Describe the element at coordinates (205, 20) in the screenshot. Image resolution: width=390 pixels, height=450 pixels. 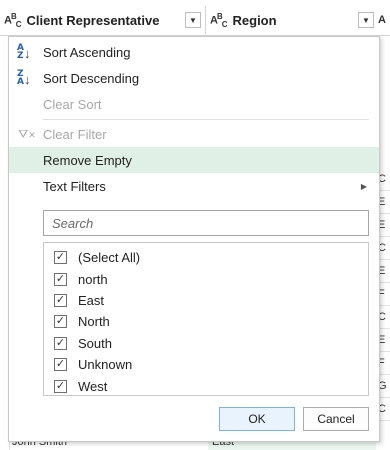
I see `column-divider` at that location.